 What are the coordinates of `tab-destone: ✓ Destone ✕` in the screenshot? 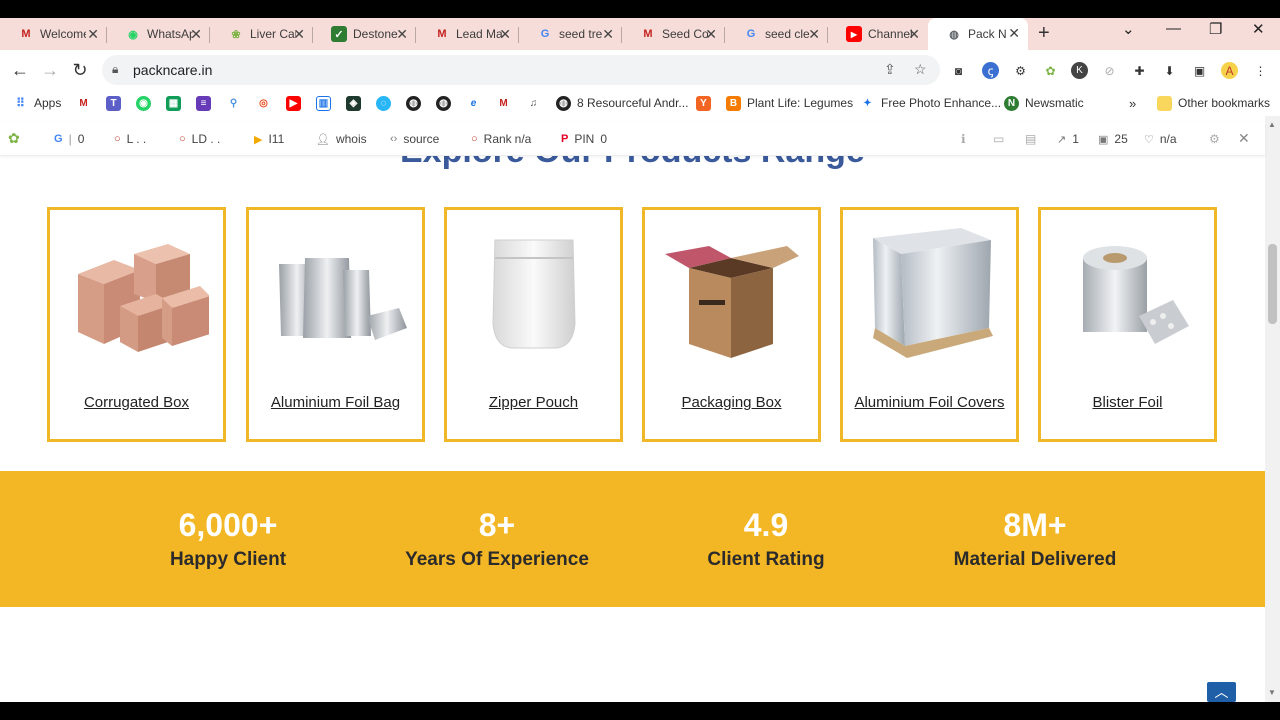 It's located at (364, 34).